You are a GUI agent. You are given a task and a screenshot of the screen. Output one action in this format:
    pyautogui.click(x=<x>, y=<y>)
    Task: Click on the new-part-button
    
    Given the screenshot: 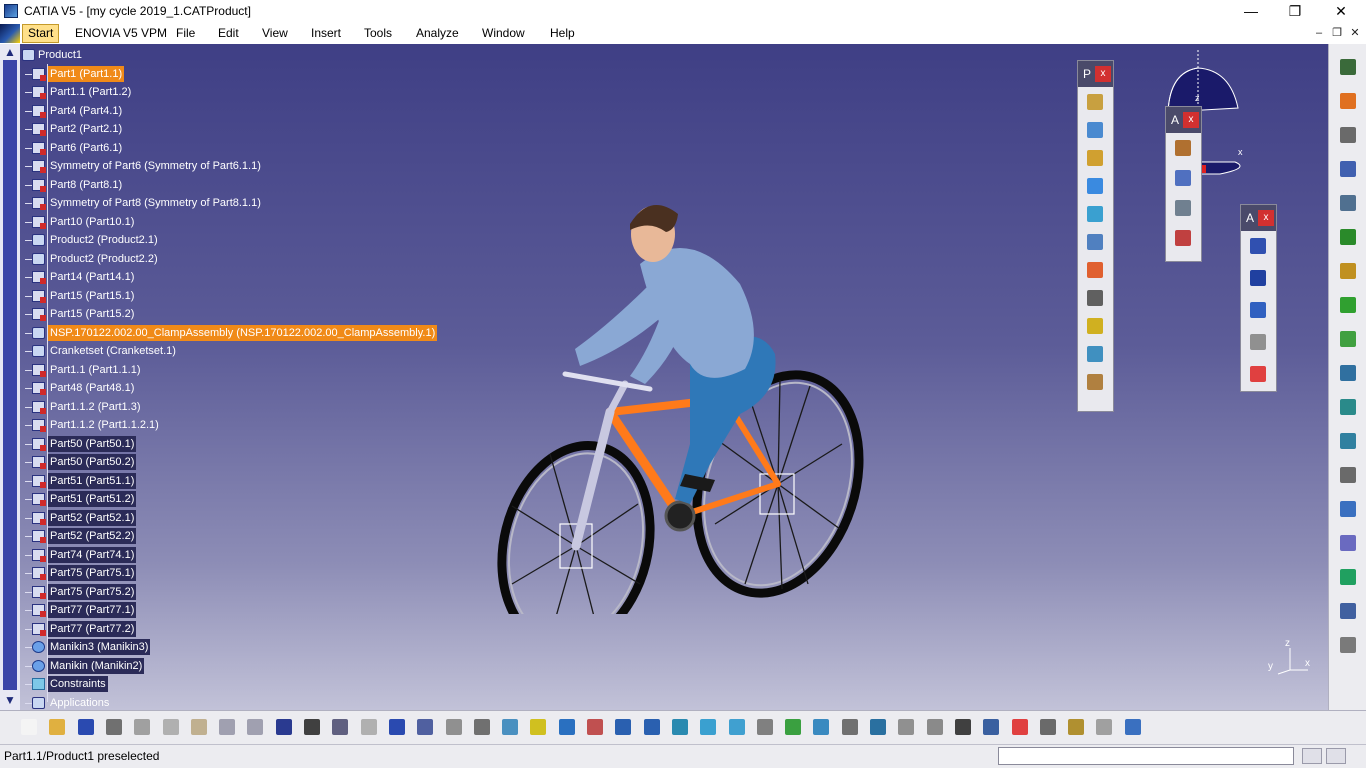 What is the action you would take?
    pyautogui.click(x=1095, y=158)
    